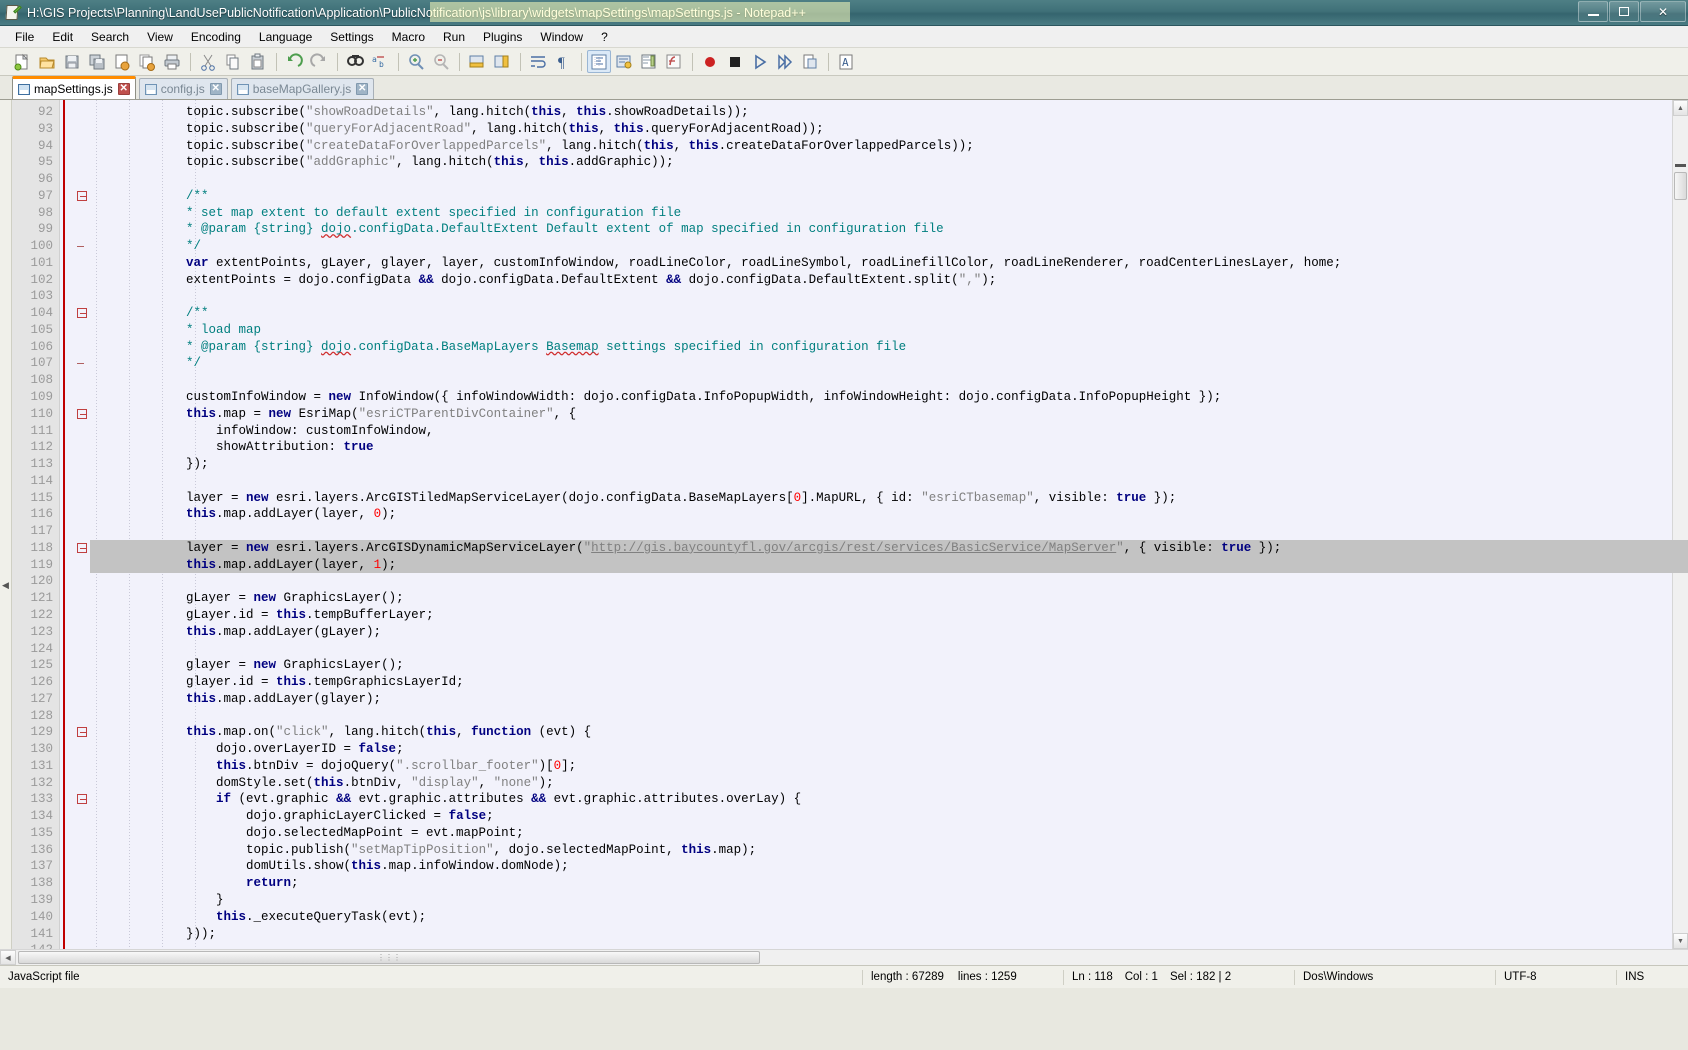 The height and width of the screenshot is (1050, 1688). I want to click on tab-config-js: config.js ✕, so click(183, 88).